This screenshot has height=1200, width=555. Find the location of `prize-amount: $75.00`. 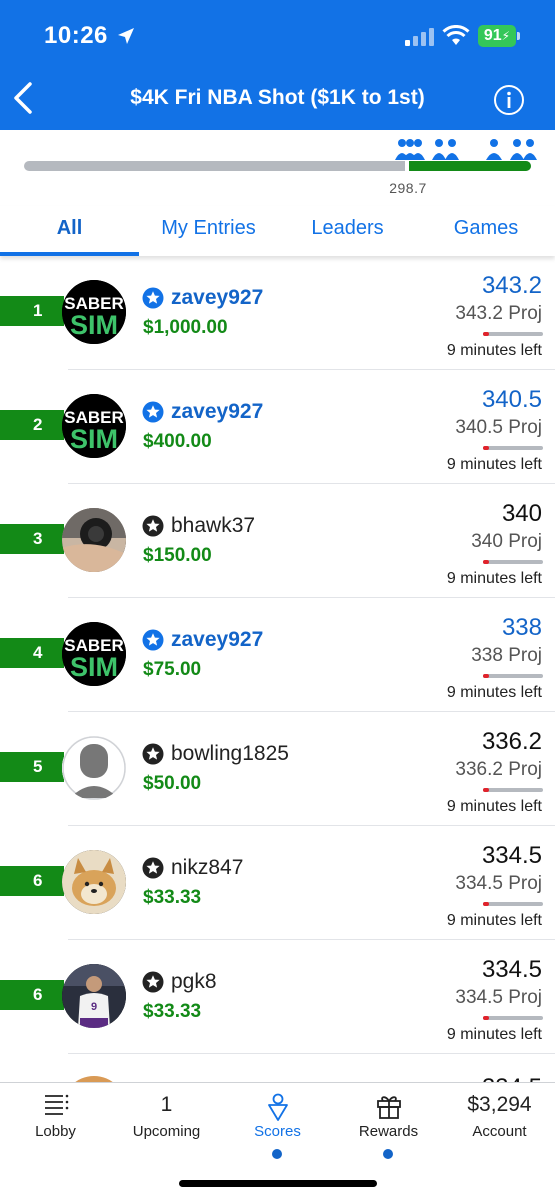

prize-amount: $75.00 is located at coordinates (172, 669).